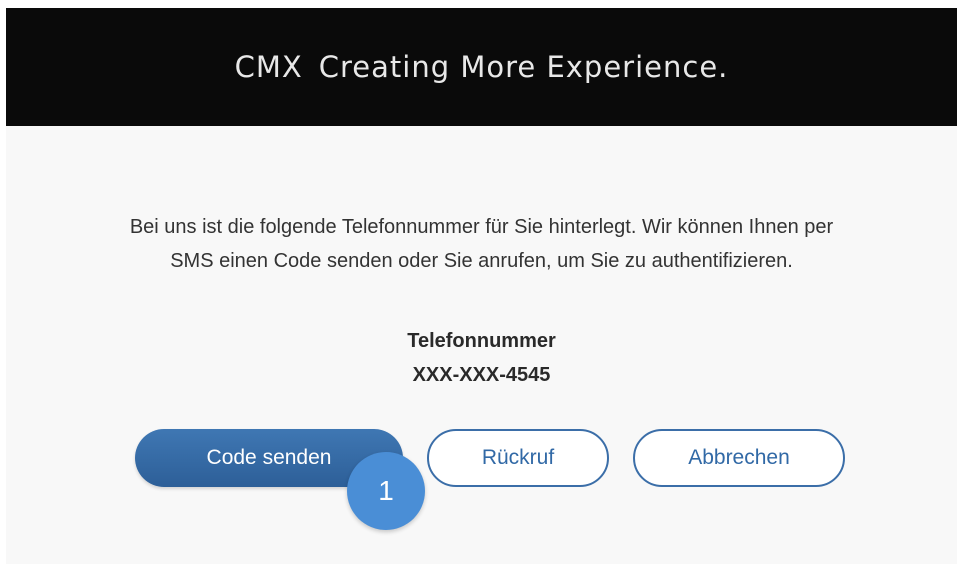 The image size is (963, 570). What do you see at coordinates (268, 67) in the screenshot?
I see `brand-mark: CMX` at bounding box center [268, 67].